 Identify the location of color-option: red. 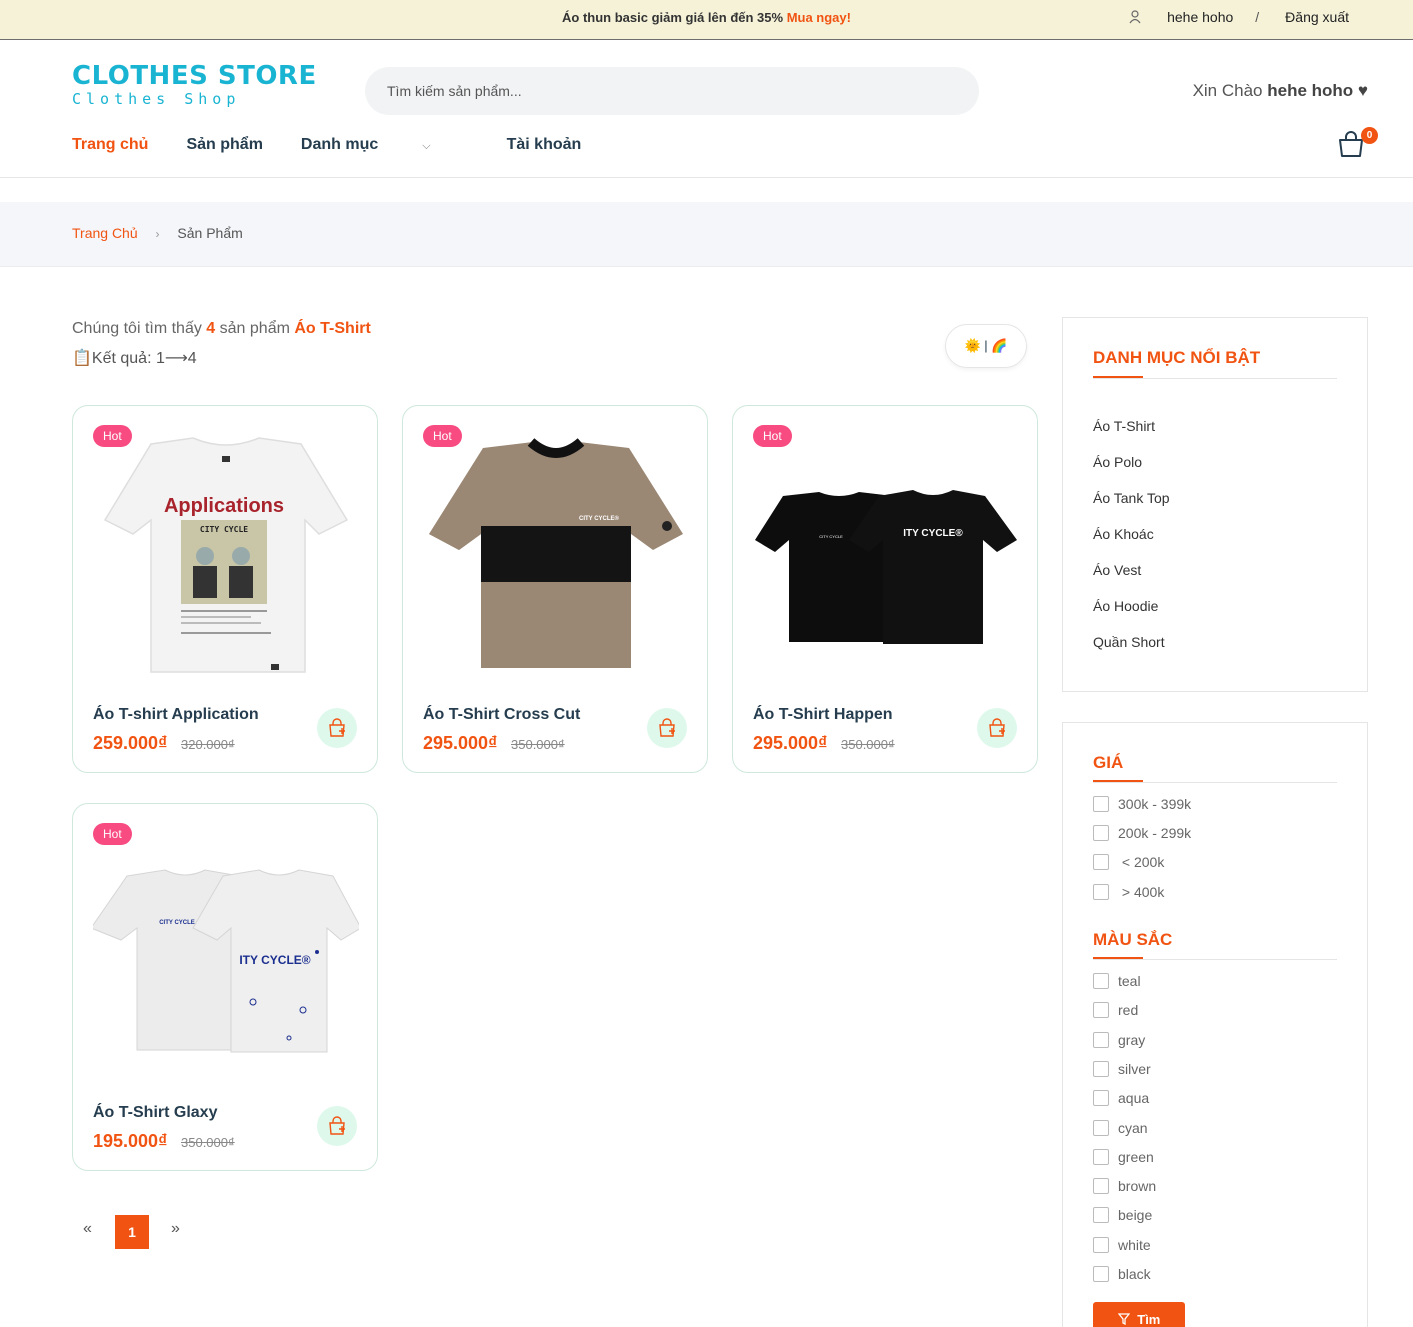
(1115, 1010).